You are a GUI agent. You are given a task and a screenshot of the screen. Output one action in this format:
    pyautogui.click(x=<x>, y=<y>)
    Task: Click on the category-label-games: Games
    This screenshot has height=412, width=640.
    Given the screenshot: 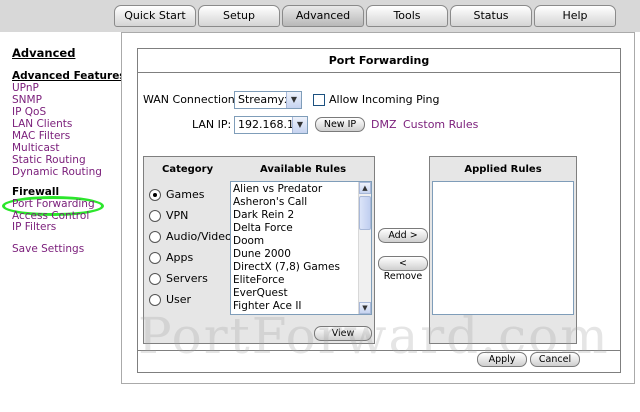 What is the action you would take?
    pyautogui.click(x=185, y=194)
    